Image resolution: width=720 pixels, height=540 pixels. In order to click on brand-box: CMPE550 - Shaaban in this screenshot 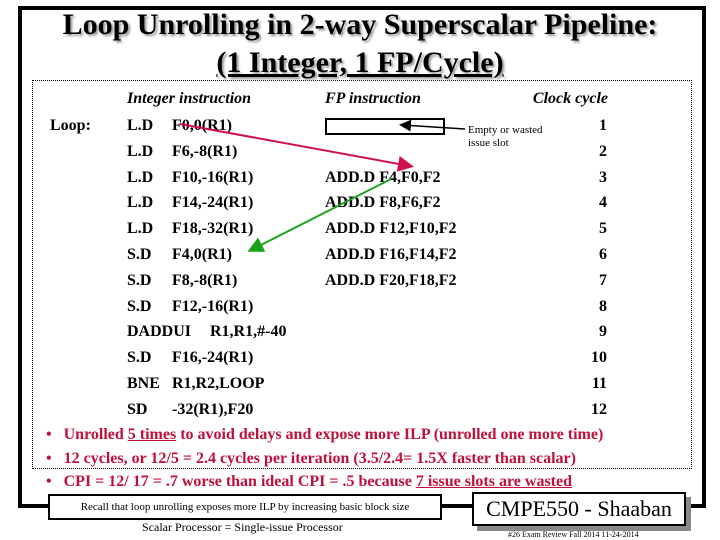, I will do `click(579, 509)`.